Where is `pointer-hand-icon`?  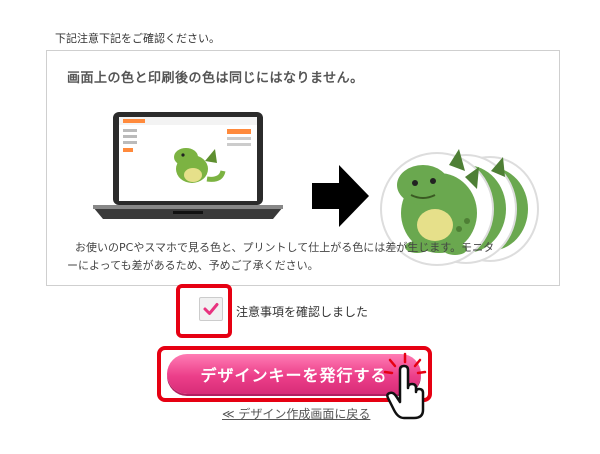 pointer-hand-icon is located at coordinates (405, 386).